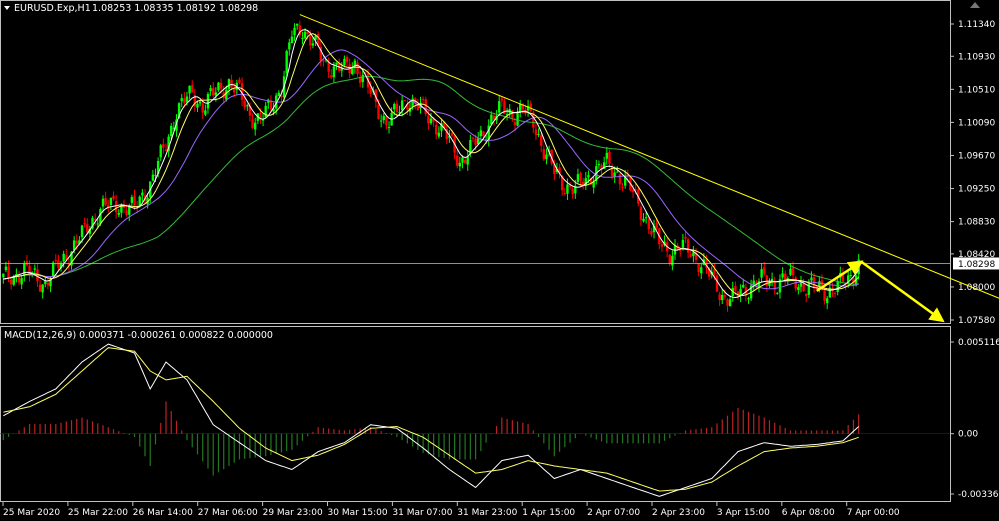 This screenshot has height=521, width=999. Describe the element at coordinates (976, 25) in the screenshot. I see `price-axis-label: 1.11340` at that location.